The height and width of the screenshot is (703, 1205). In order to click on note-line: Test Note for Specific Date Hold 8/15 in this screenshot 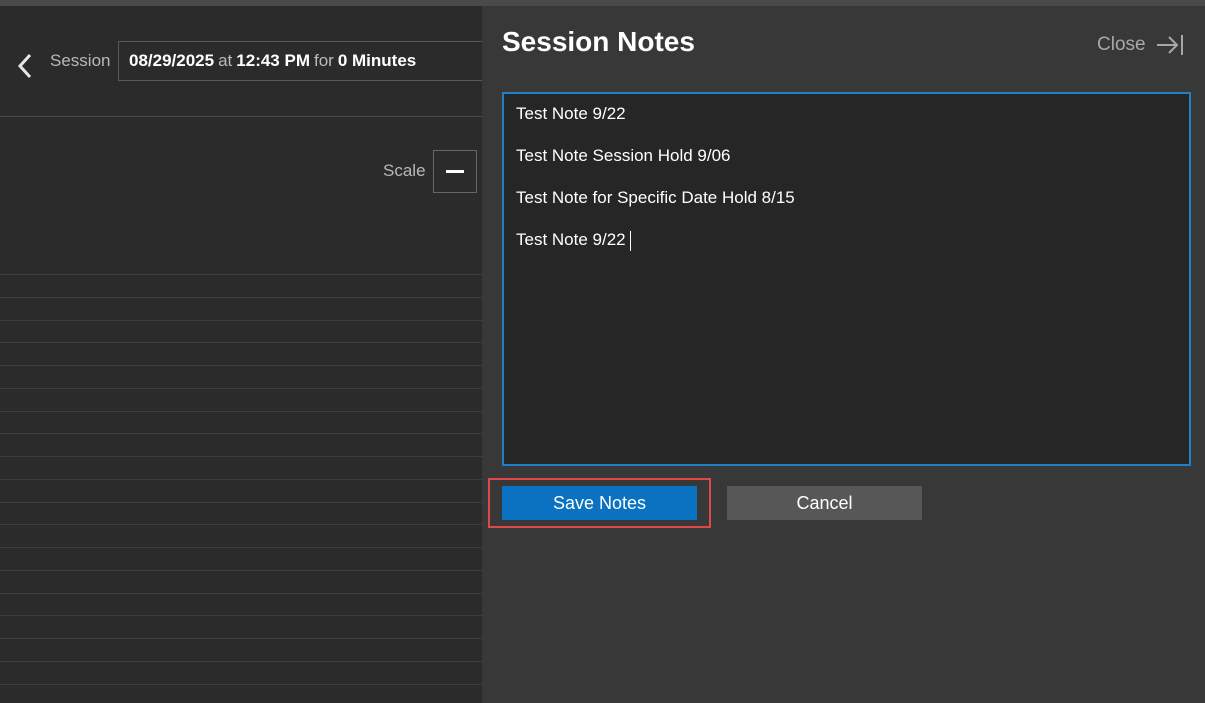, I will do `click(655, 197)`.